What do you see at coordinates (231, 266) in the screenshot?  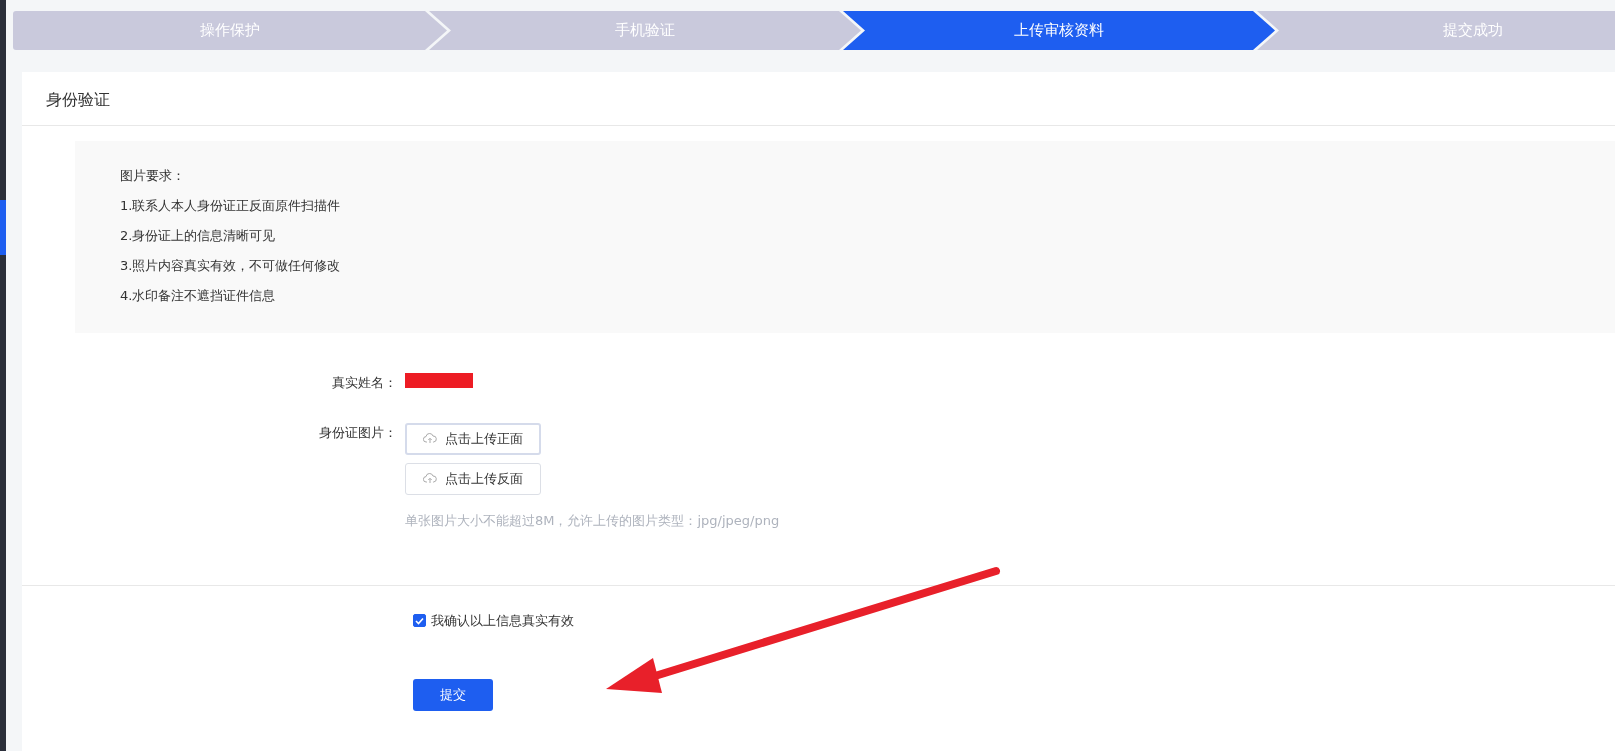 I see `requirement-item: 3.照片内容真实有效，不可做任何修改` at bounding box center [231, 266].